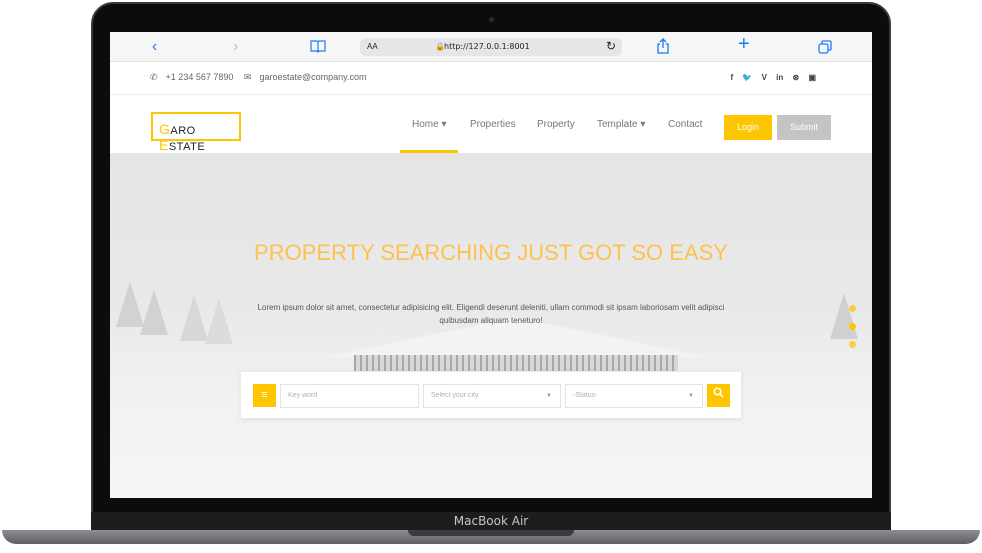 This screenshot has width=982, height=553. I want to click on linkedin-icon: in, so click(779, 77).